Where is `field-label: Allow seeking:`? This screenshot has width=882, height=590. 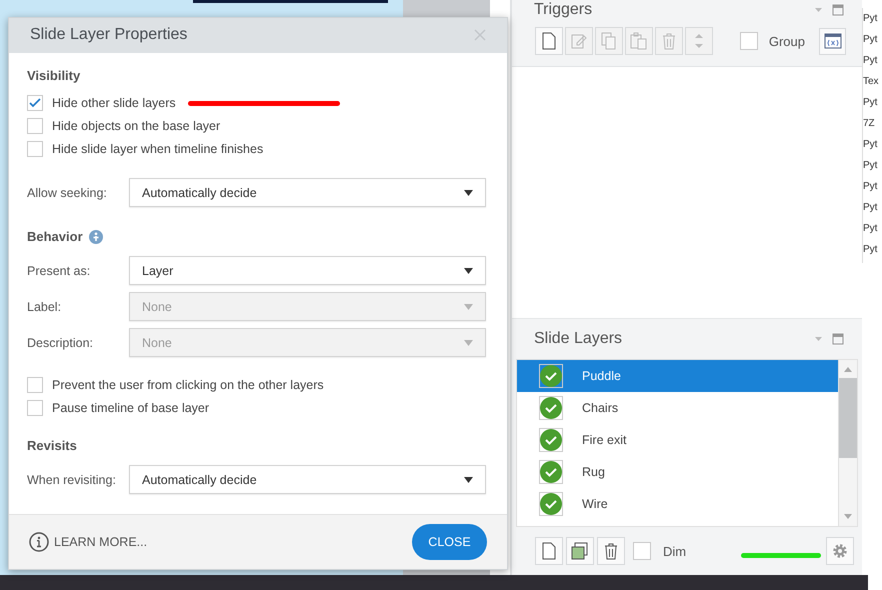 field-label: Allow seeking: is located at coordinates (67, 193).